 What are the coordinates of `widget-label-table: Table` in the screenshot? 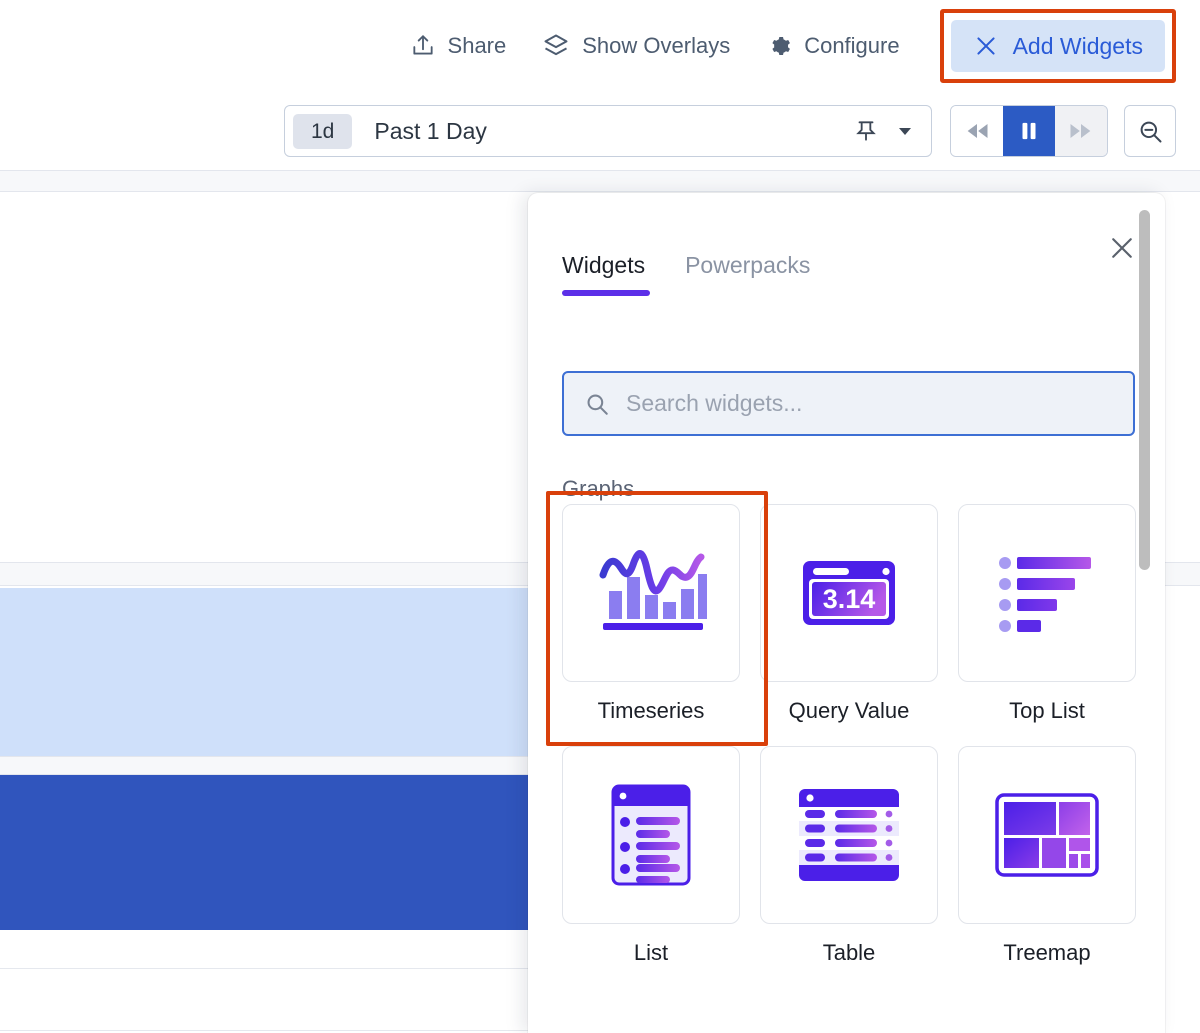 It's located at (849, 952).